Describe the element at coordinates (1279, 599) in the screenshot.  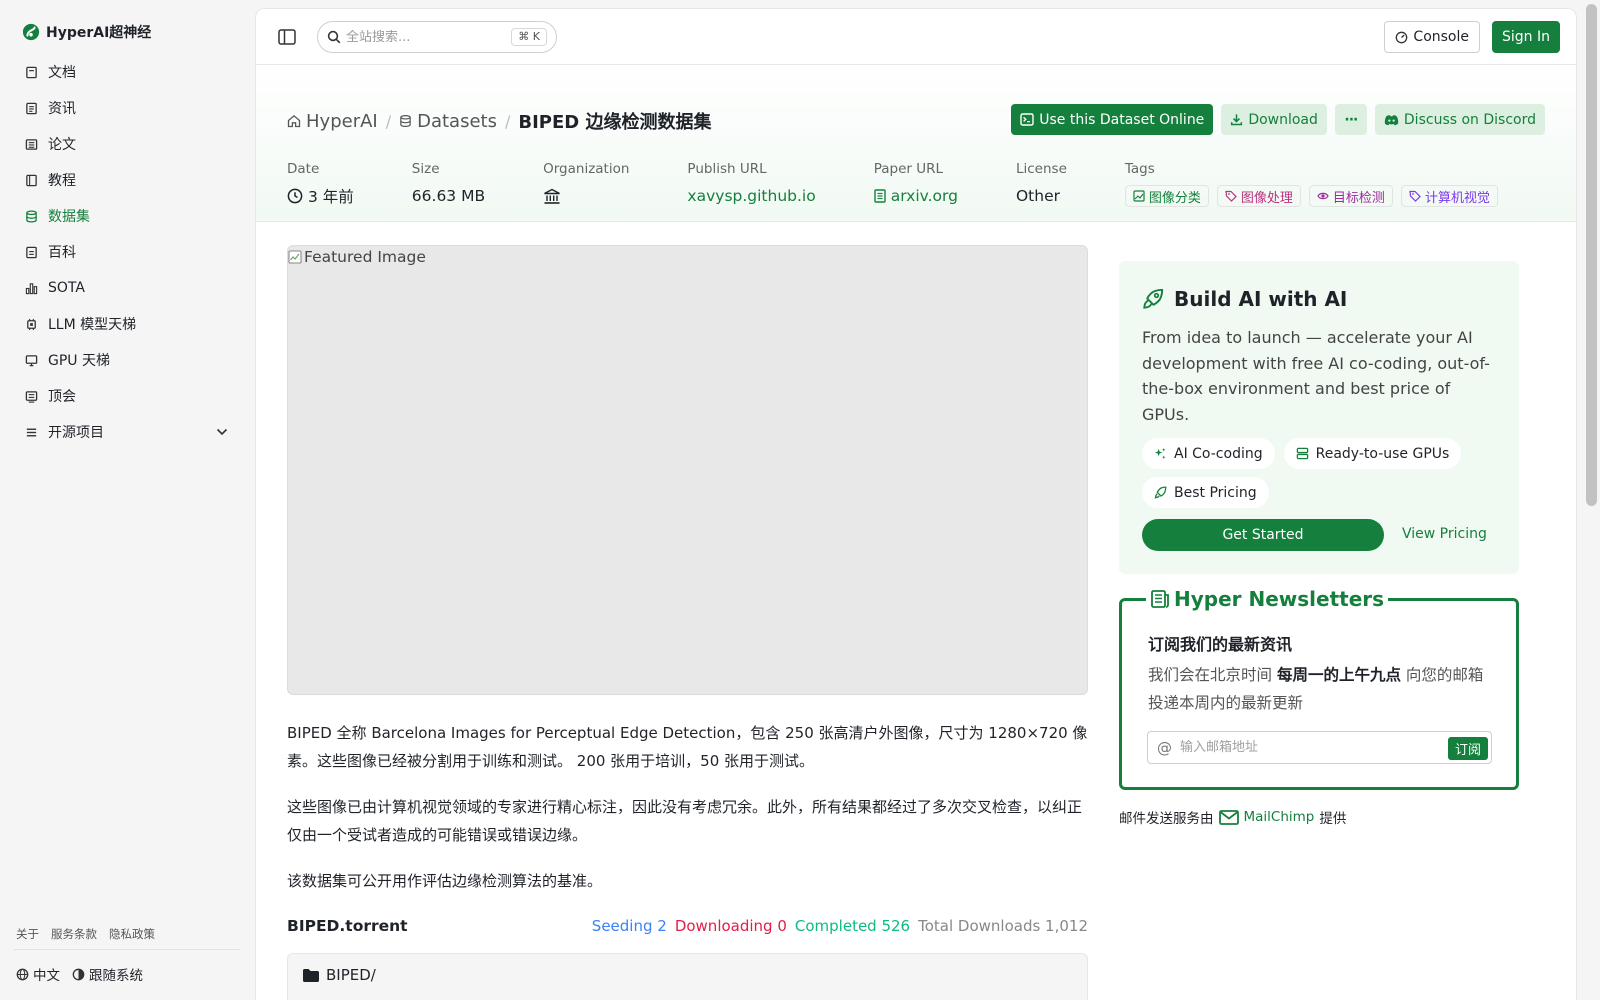
I see `newsletter-title-text: Hyper Newsletters` at that location.